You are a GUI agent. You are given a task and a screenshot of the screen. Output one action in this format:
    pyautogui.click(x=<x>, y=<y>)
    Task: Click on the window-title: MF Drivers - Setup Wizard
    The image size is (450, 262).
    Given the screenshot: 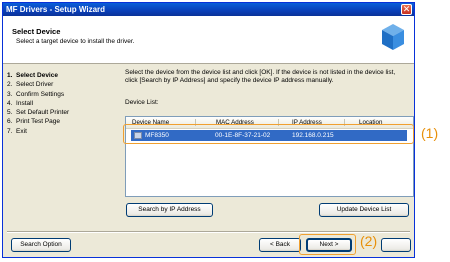 What is the action you would take?
    pyautogui.click(x=56, y=9)
    